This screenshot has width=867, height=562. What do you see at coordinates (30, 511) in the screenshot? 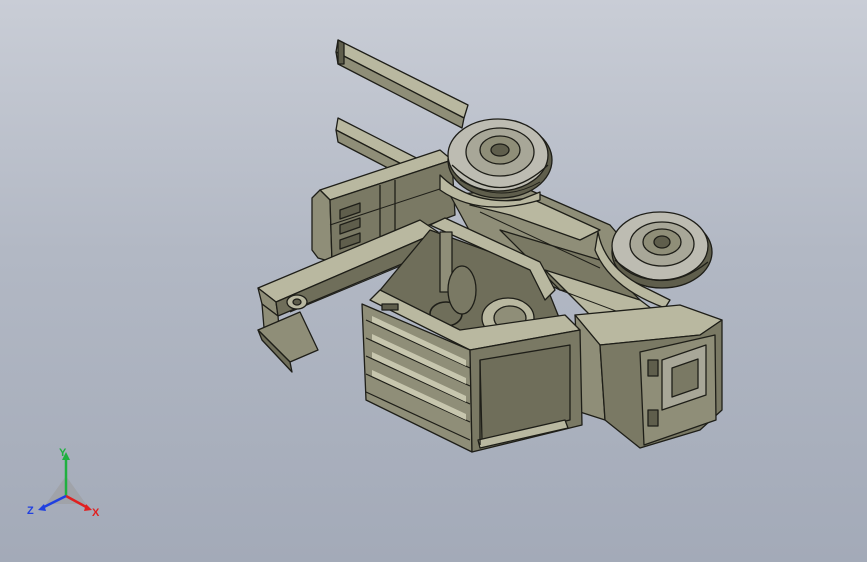
I see `z-axis-label: Z` at bounding box center [30, 511].